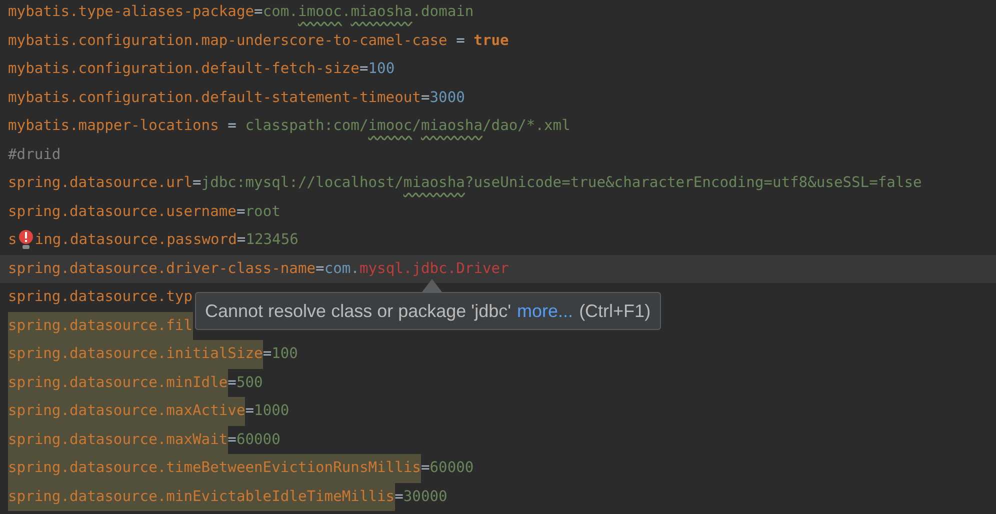 Image resolution: width=996 pixels, height=514 pixels. Describe the element at coordinates (118, 440) in the screenshot. I see `code-token: spring.datasource.maxWait` at that location.